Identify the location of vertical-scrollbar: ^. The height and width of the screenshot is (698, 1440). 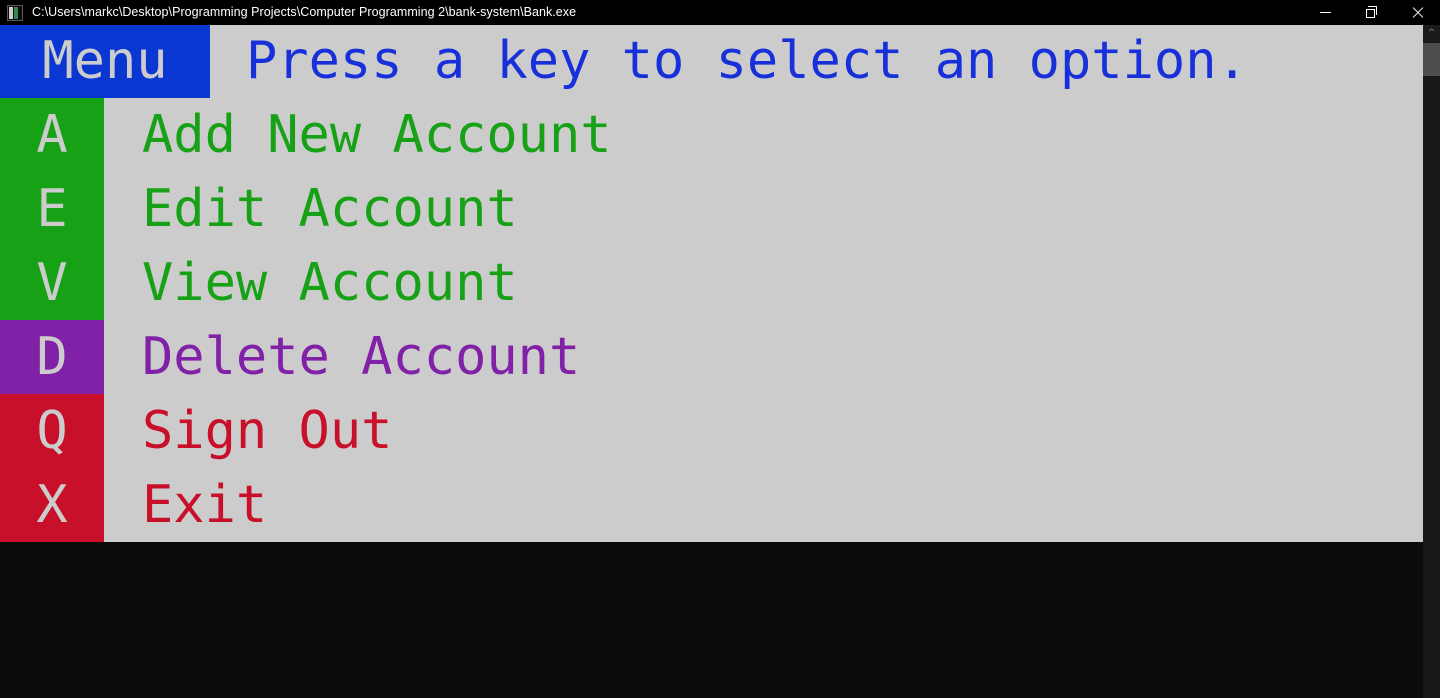
(1431, 361).